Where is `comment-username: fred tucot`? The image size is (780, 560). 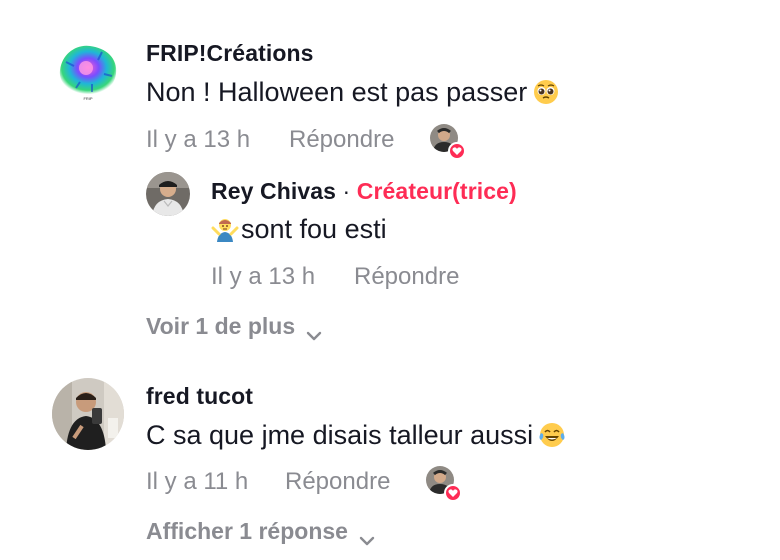
comment-username: fred tucot is located at coordinates (199, 396).